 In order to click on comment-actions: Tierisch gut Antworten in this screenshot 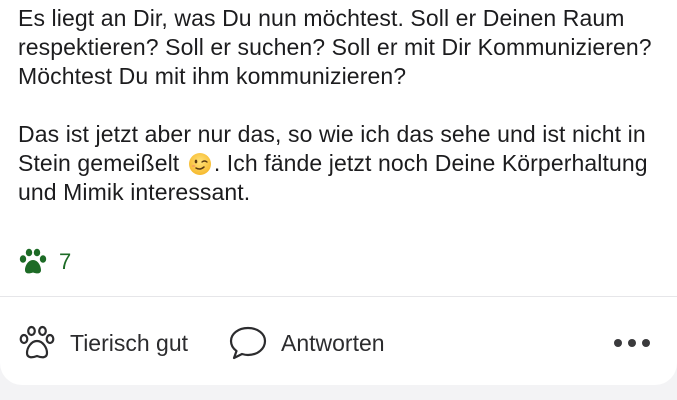, I will do `click(338, 343)`.